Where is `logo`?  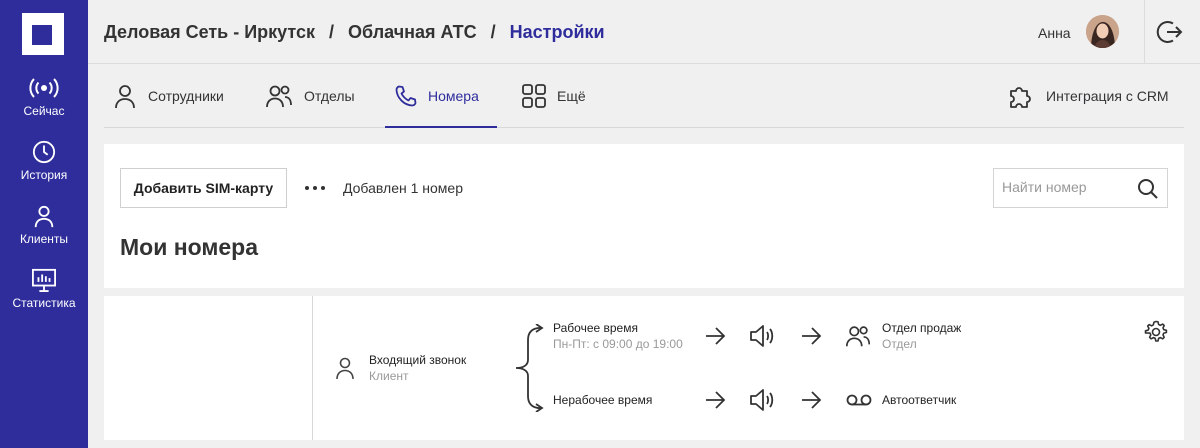 logo is located at coordinates (43, 34).